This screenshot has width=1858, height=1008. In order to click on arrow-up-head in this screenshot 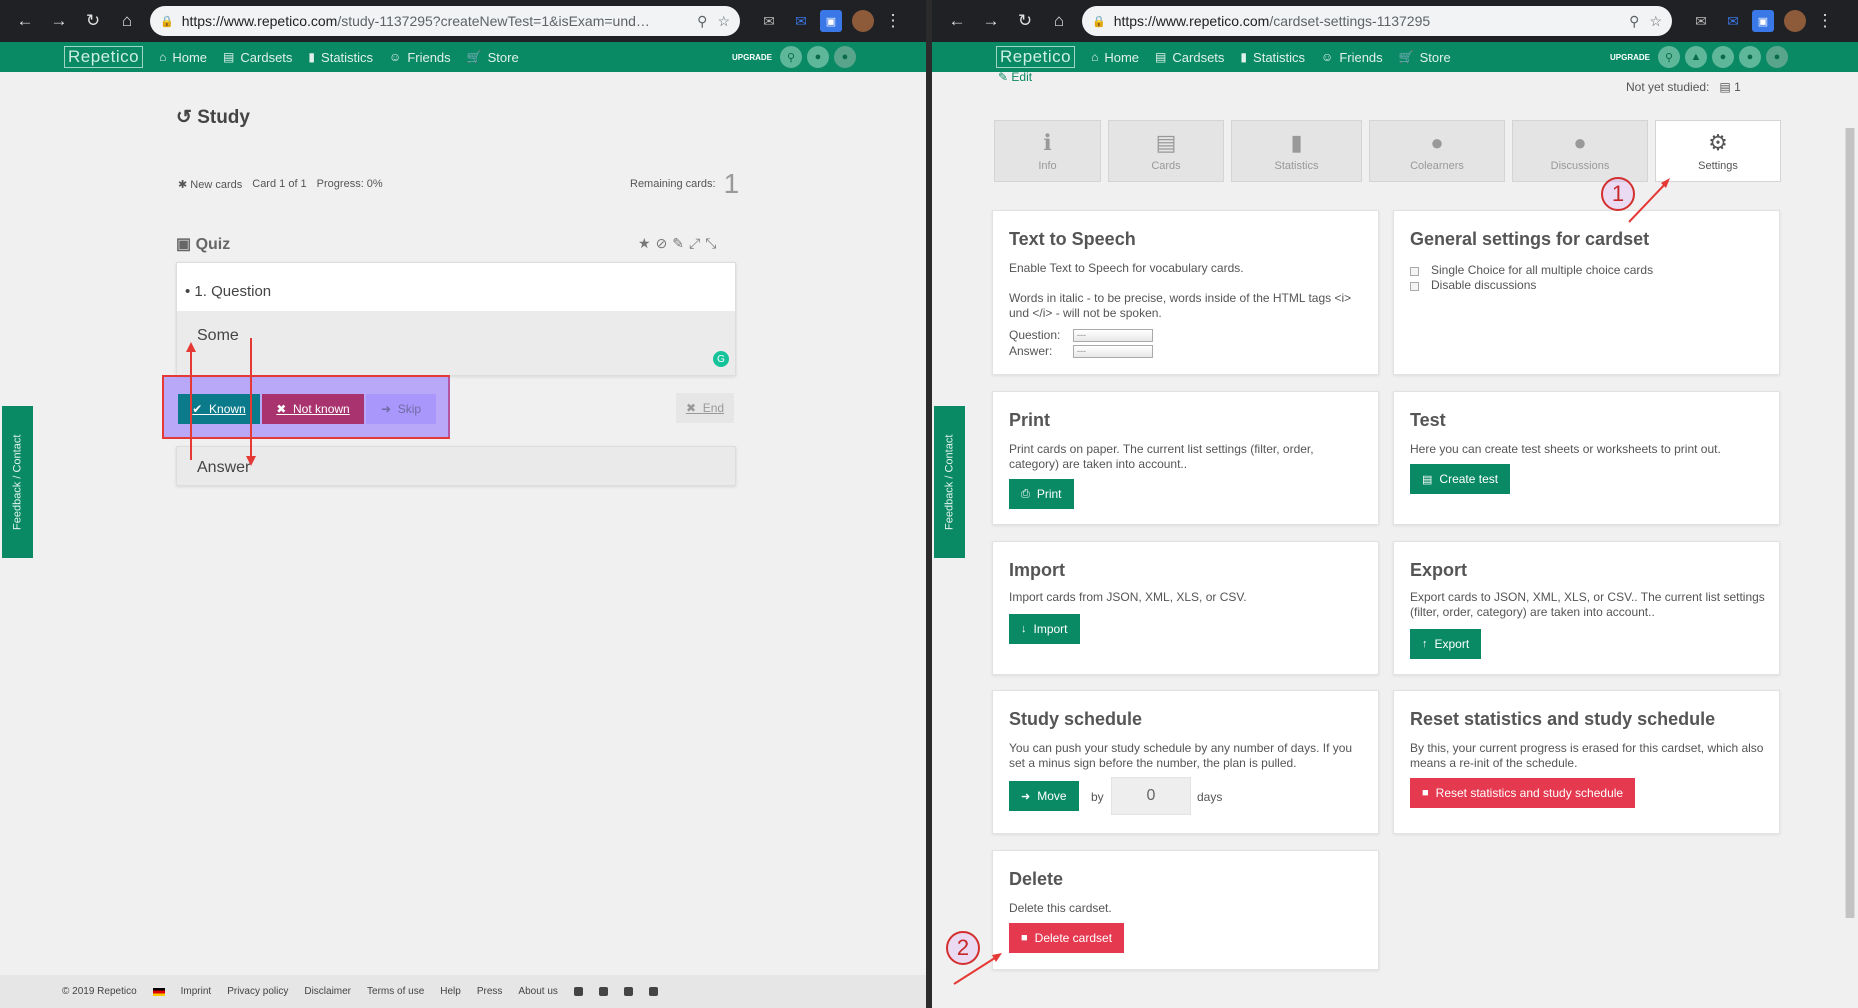, I will do `click(191, 347)`.